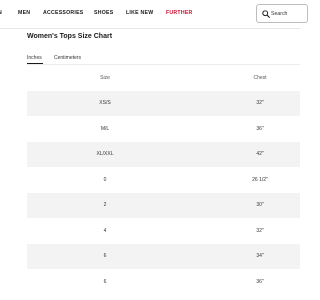 This screenshot has width=320, height=300. What do you see at coordinates (163, 256) in the screenshot?
I see `table-row: 6 34"` at bounding box center [163, 256].